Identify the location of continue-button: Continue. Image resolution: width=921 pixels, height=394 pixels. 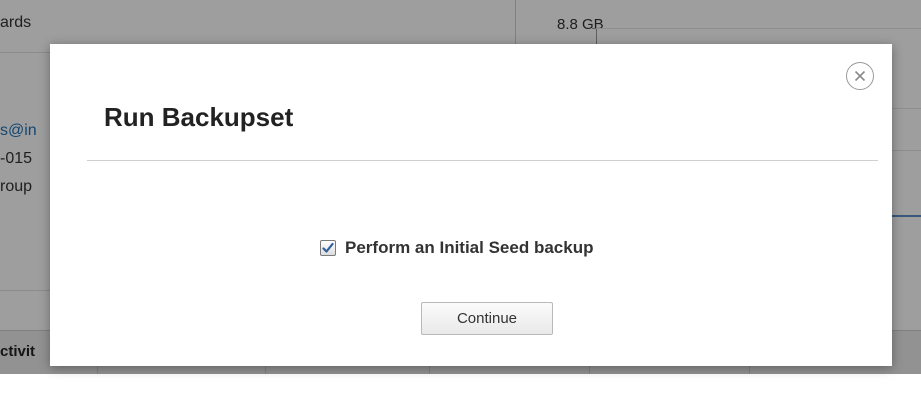
(487, 318).